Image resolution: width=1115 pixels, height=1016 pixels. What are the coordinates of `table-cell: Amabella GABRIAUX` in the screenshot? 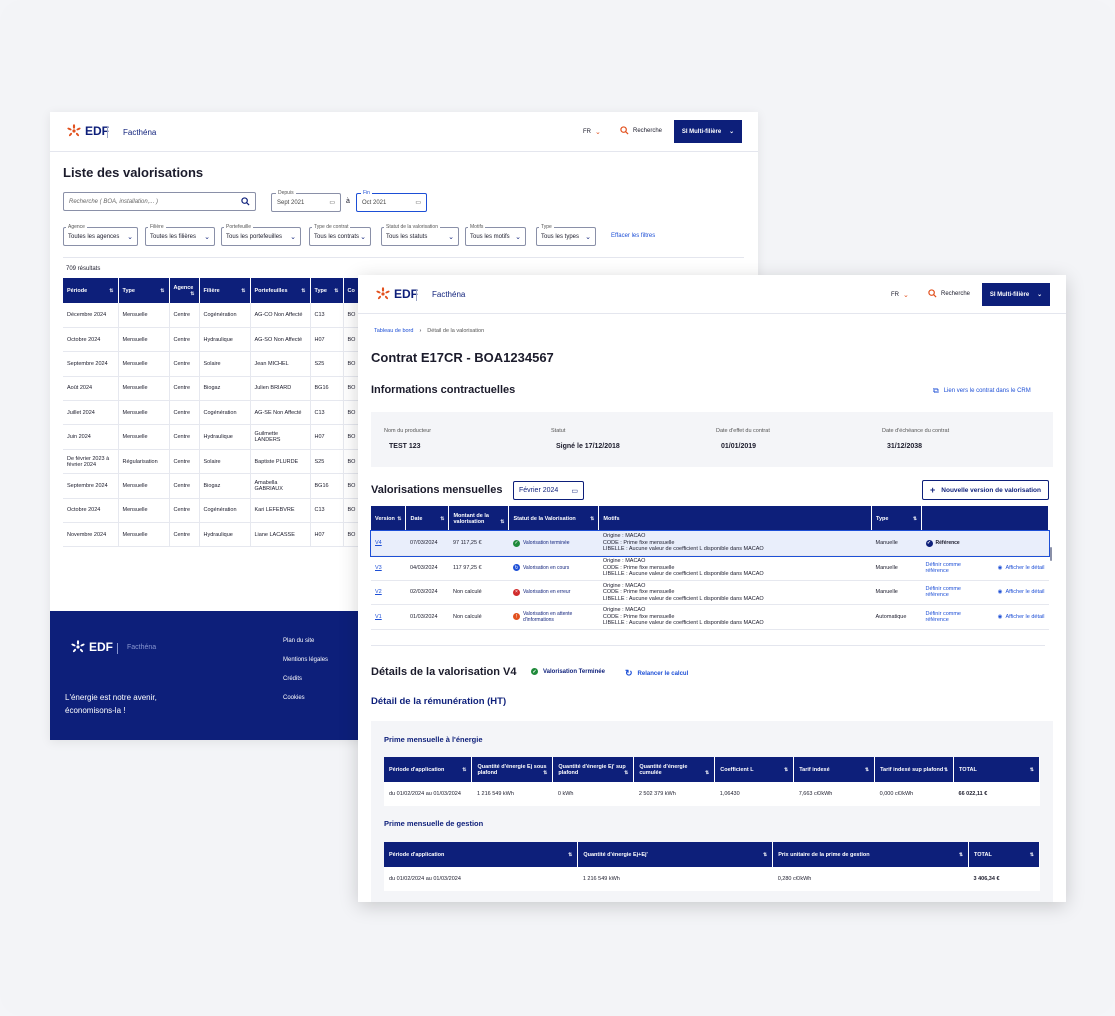 It's located at (280, 486).